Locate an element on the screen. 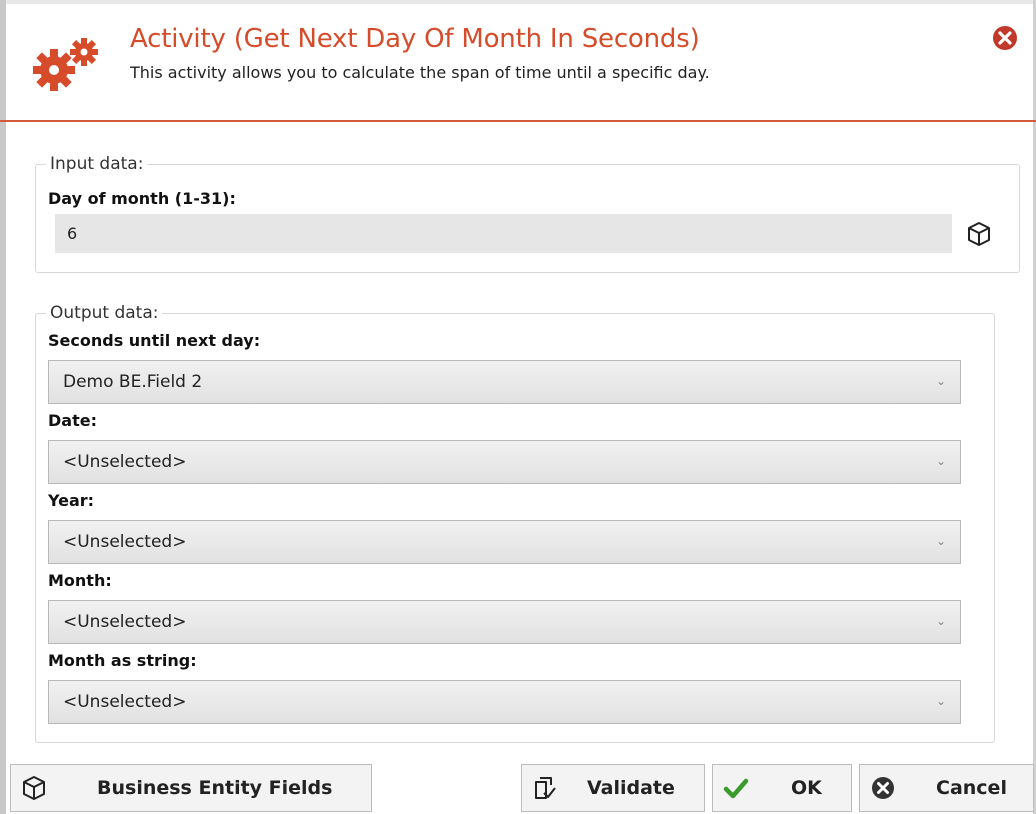 Image resolution: width=1036 pixels, height=814 pixels. ok-label: OK is located at coordinates (806, 788).